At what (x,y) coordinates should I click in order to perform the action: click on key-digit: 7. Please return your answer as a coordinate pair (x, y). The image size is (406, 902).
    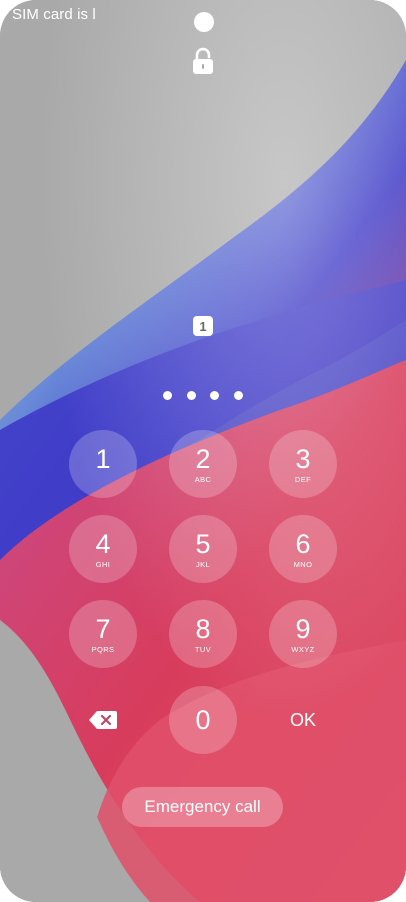
    Looking at the image, I should click on (103, 628).